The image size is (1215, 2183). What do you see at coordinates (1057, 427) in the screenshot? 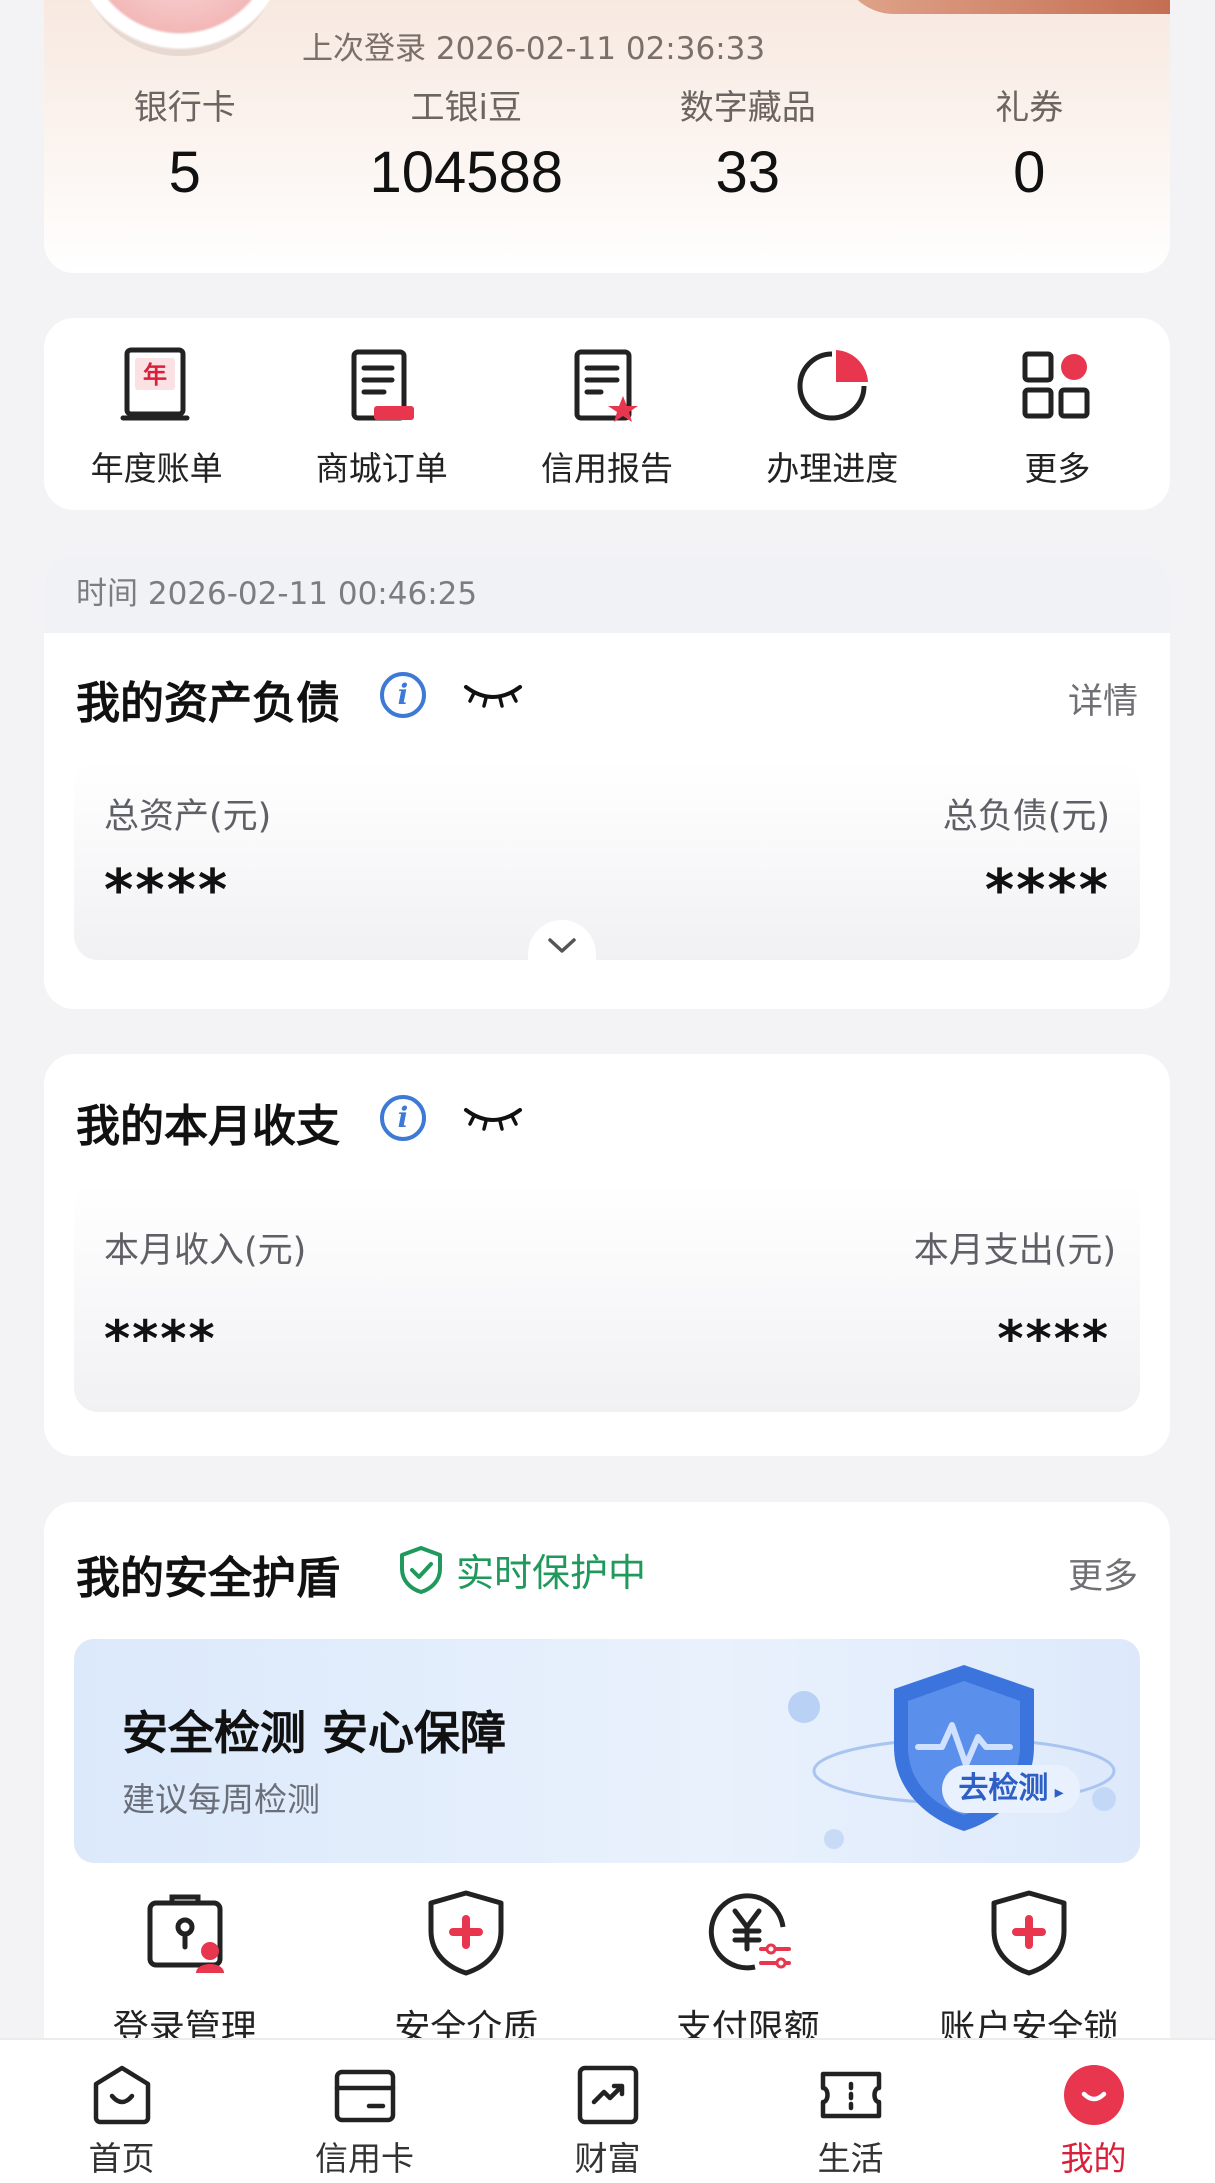
I see `shortcut-more: 更多` at bounding box center [1057, 427].